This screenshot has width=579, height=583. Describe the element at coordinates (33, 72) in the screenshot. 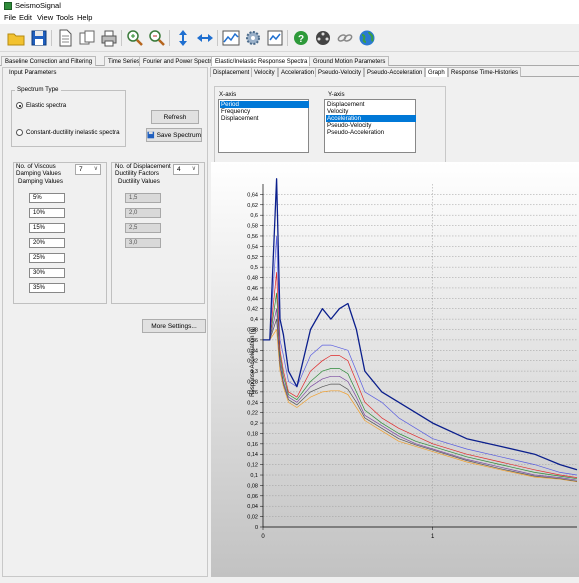

I see `input-parameters-title: Input Parameters` at that location.